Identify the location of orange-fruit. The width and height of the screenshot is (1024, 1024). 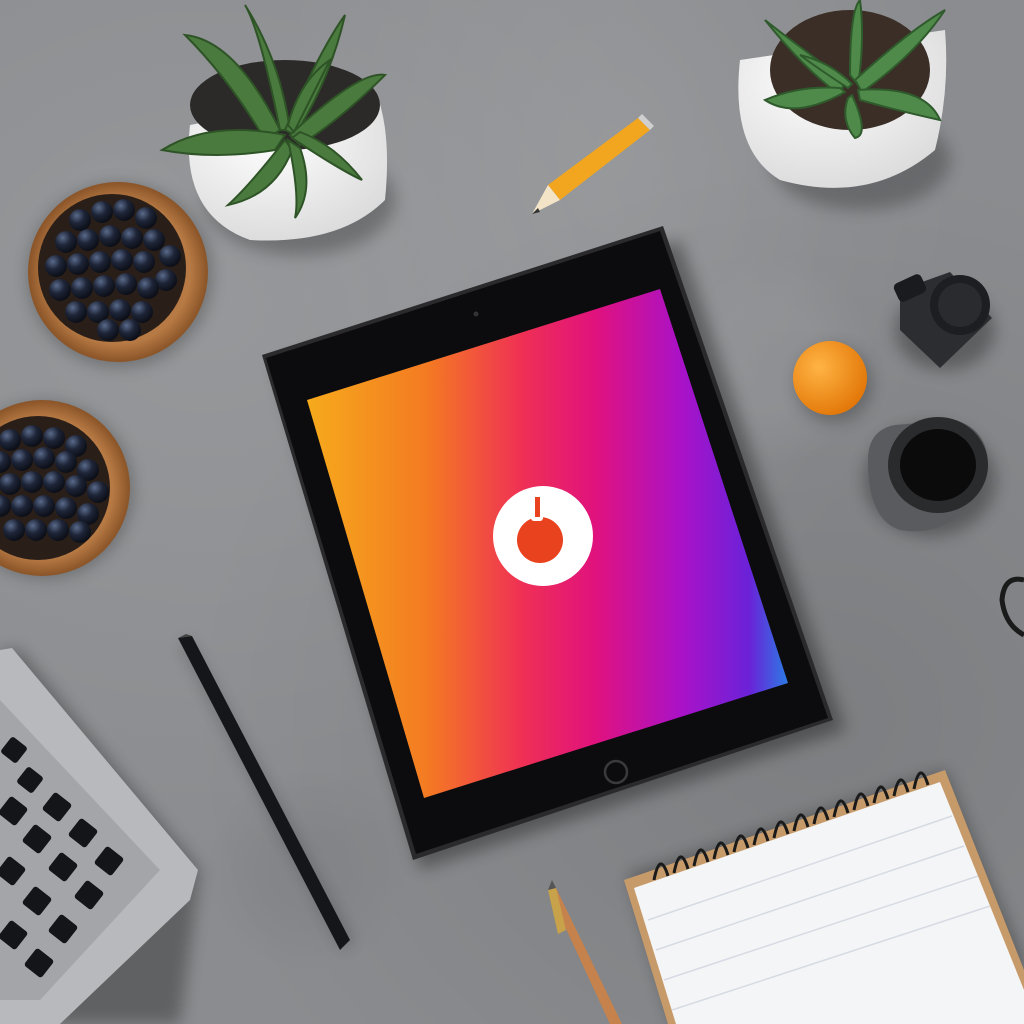
(832, 381).